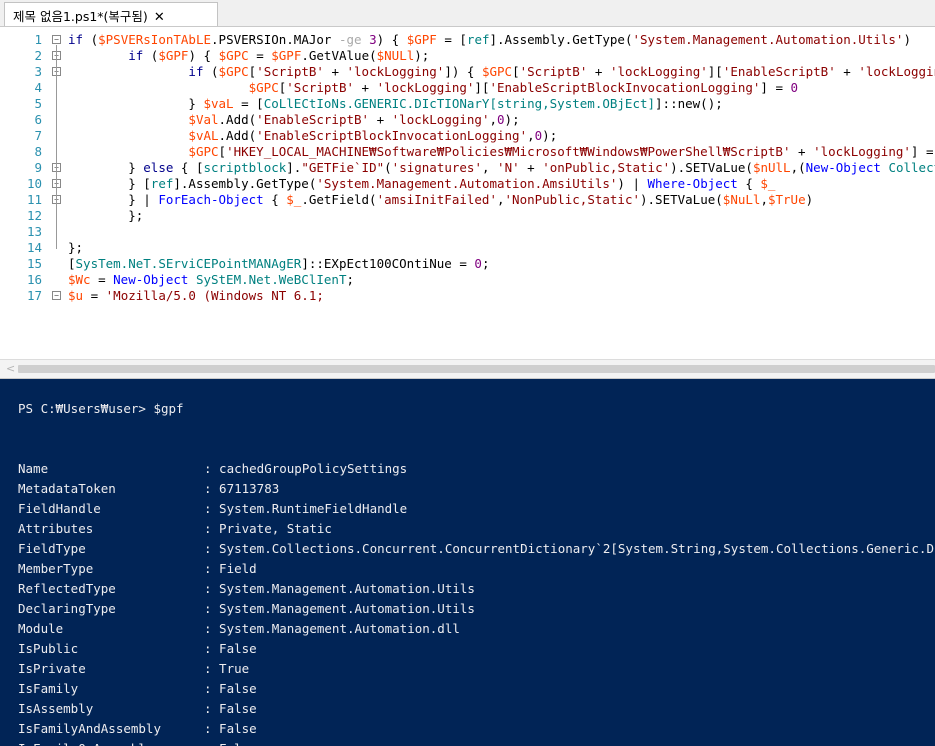 The width and height of the screenshot is (935, 746). What do you see at coordinates (467, 248) in the screenshot?
I see `code-line: 14};` at bounding box center [467, 248].